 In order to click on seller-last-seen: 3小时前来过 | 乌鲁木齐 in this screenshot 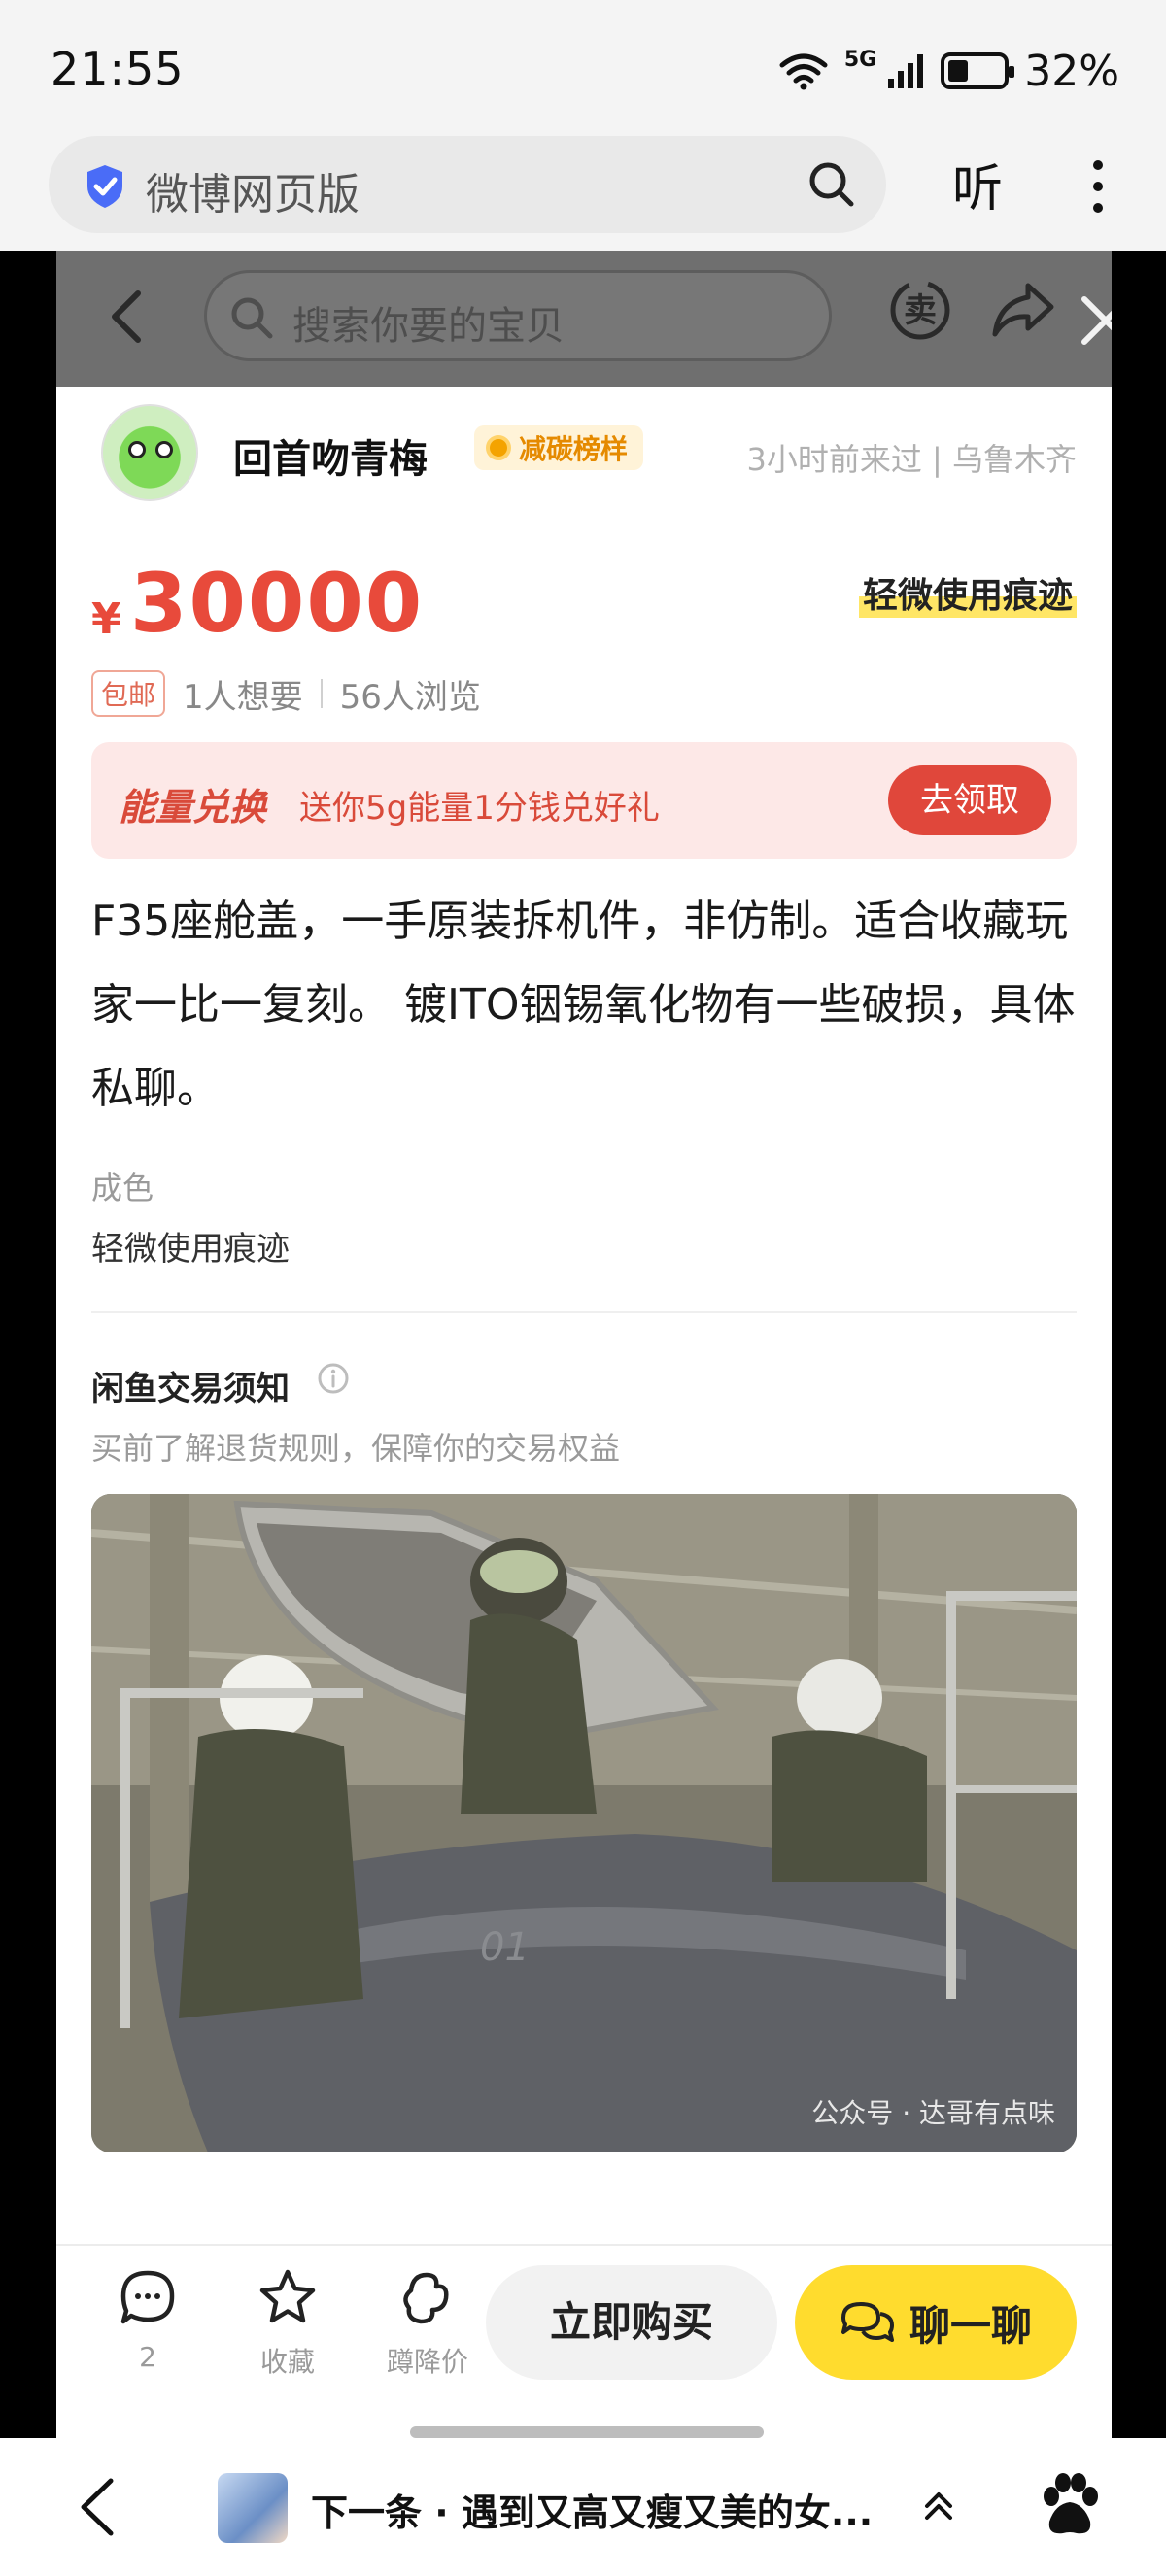, I will do `click(912, 459)`.